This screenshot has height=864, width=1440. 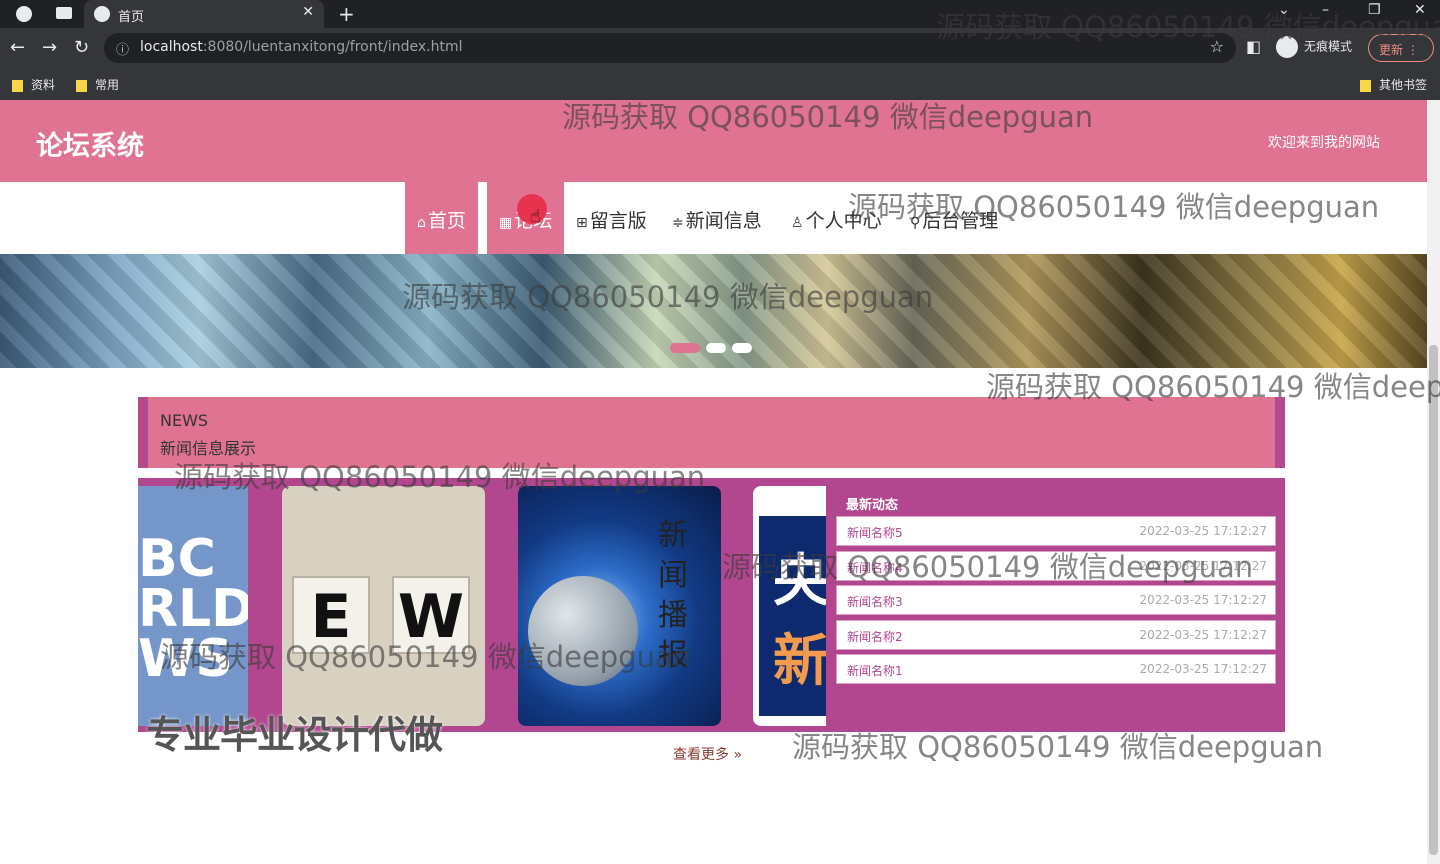 What do you see at coordinates (204, 14) in the screenshot?
I see `browser-tab: 首页 ✕` at bounding box center [204, 14].